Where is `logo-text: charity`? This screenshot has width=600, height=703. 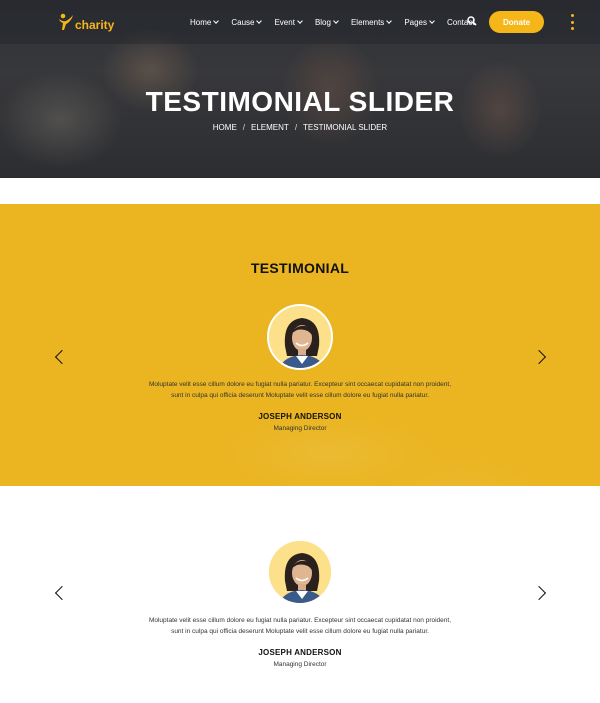 logo-text: charity is located at coordinates (95, 25).